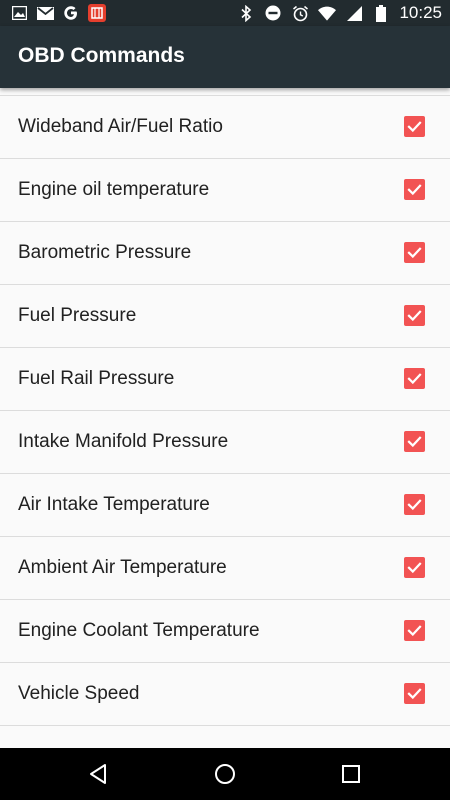 The height and width of the screenshot is (800, 450). I want to click on status-time: 10:25, so click(420, 12).